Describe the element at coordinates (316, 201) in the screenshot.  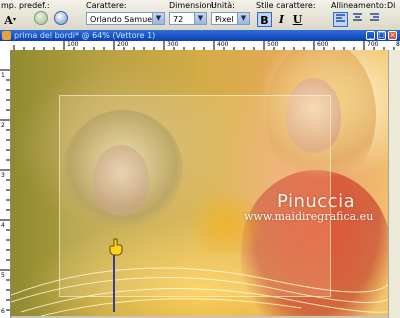
I see `signature-name: Pinuccia` at that location.